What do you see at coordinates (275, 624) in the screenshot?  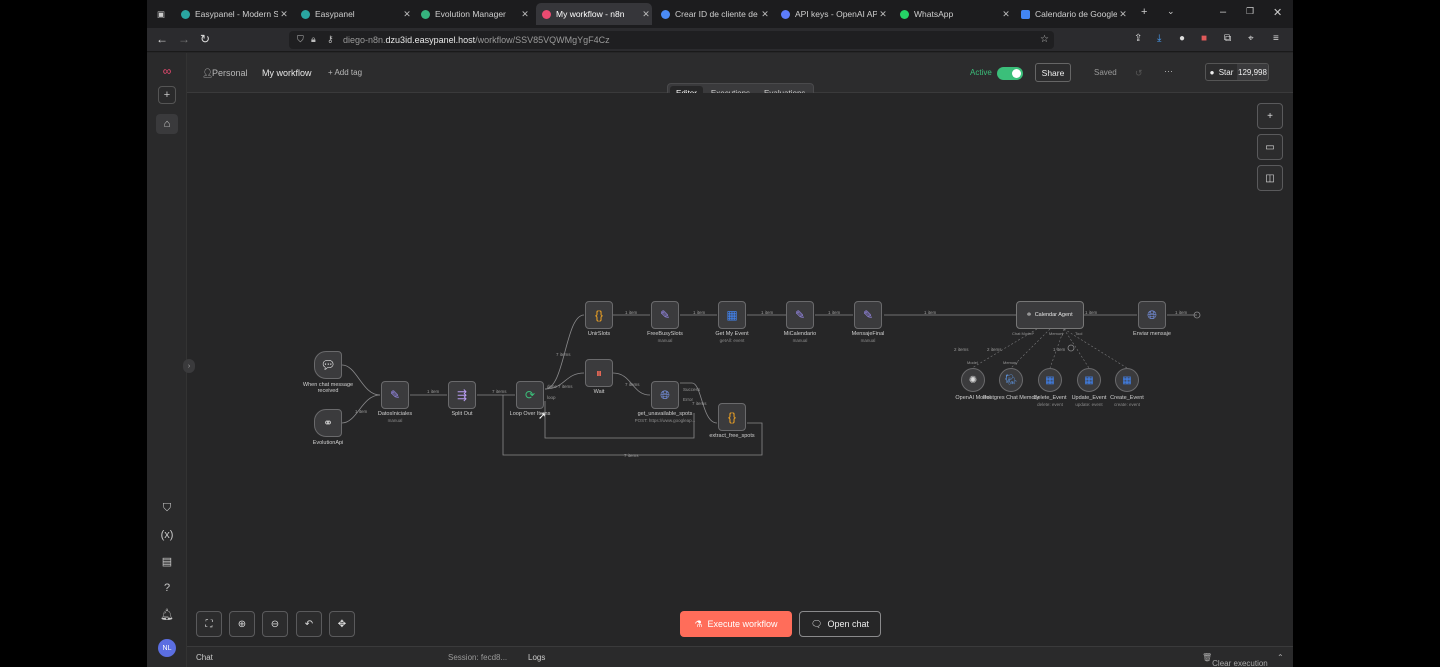 I see `zoom-out-icon: ⊖` at bounding box center [275, 624].